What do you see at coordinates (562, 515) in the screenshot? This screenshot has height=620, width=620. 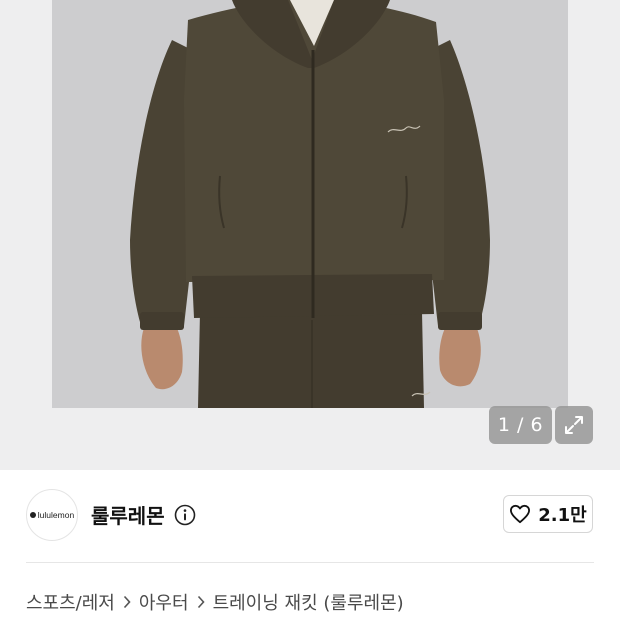 I see `like-count: 2.1만` at bounding box center [562, 515].